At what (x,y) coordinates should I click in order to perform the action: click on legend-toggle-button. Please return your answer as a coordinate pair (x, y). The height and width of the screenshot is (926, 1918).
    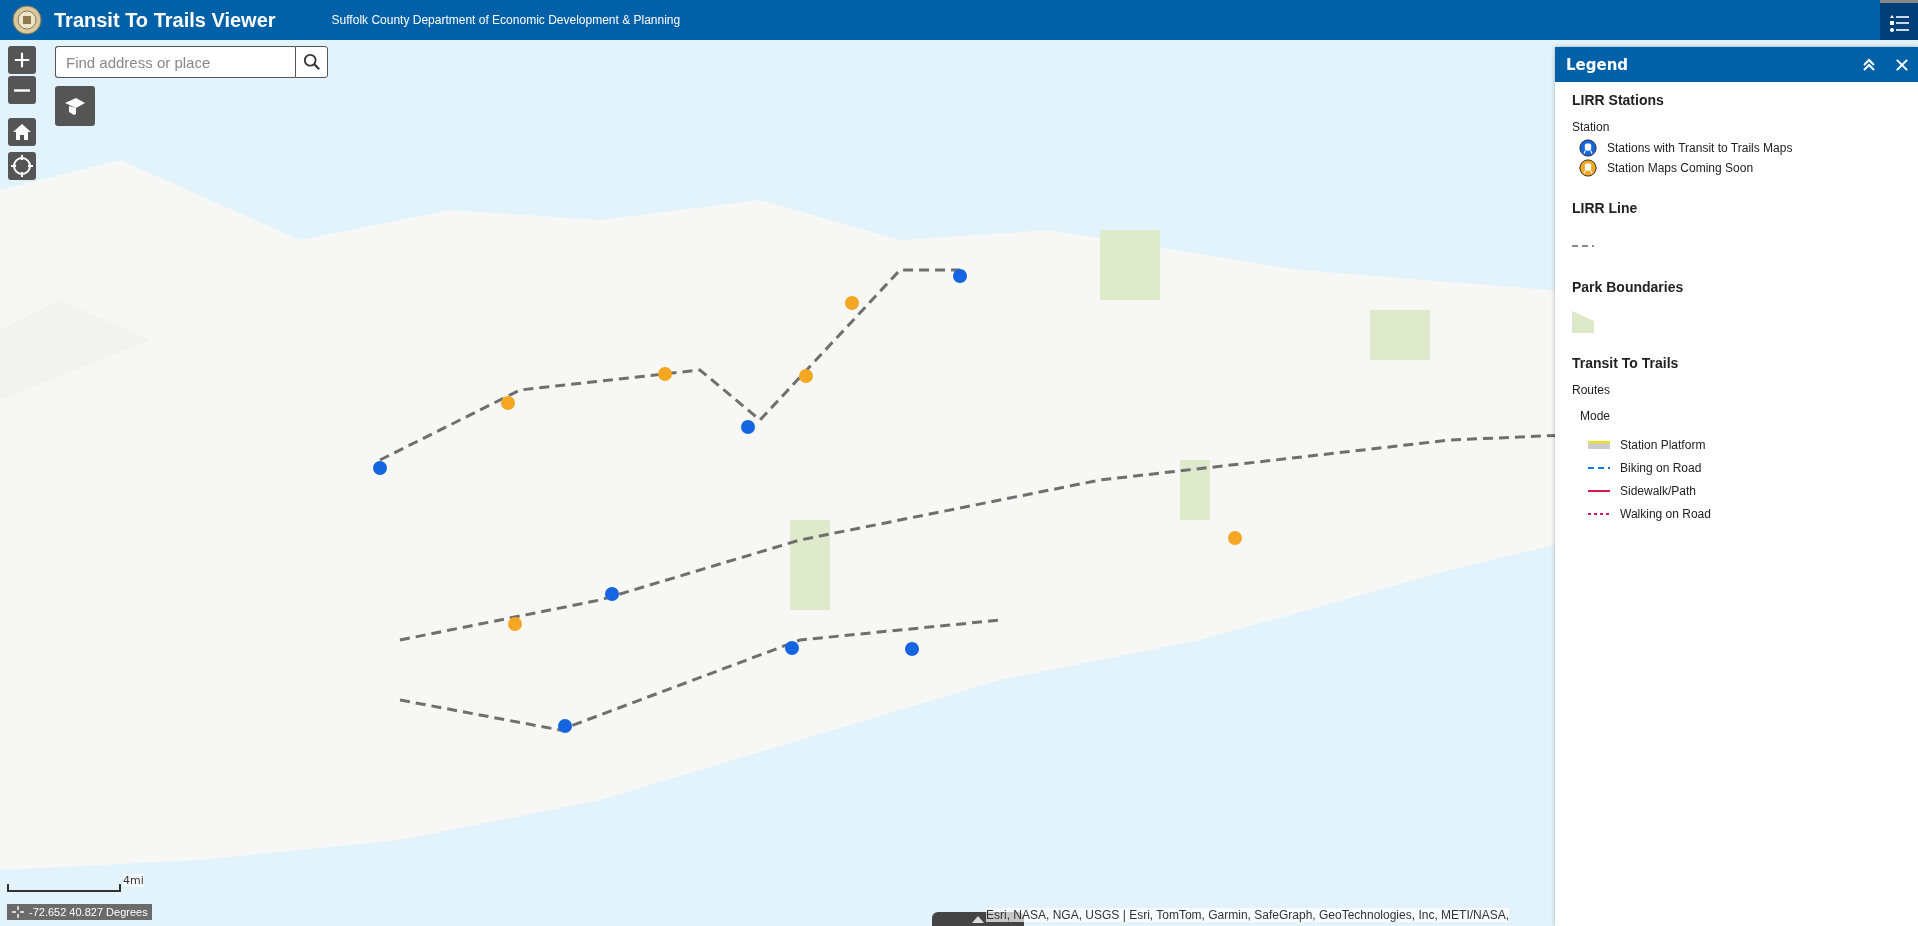
    Looking at the image, I should click on (1899, 20).